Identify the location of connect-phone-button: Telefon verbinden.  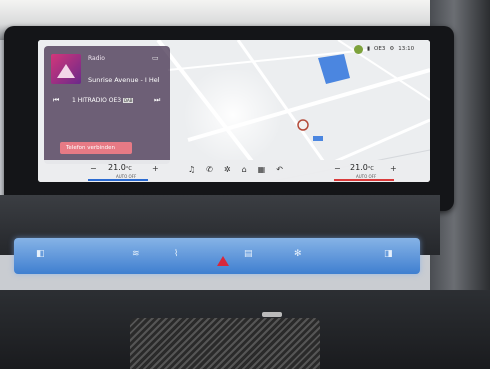
(96, 148).